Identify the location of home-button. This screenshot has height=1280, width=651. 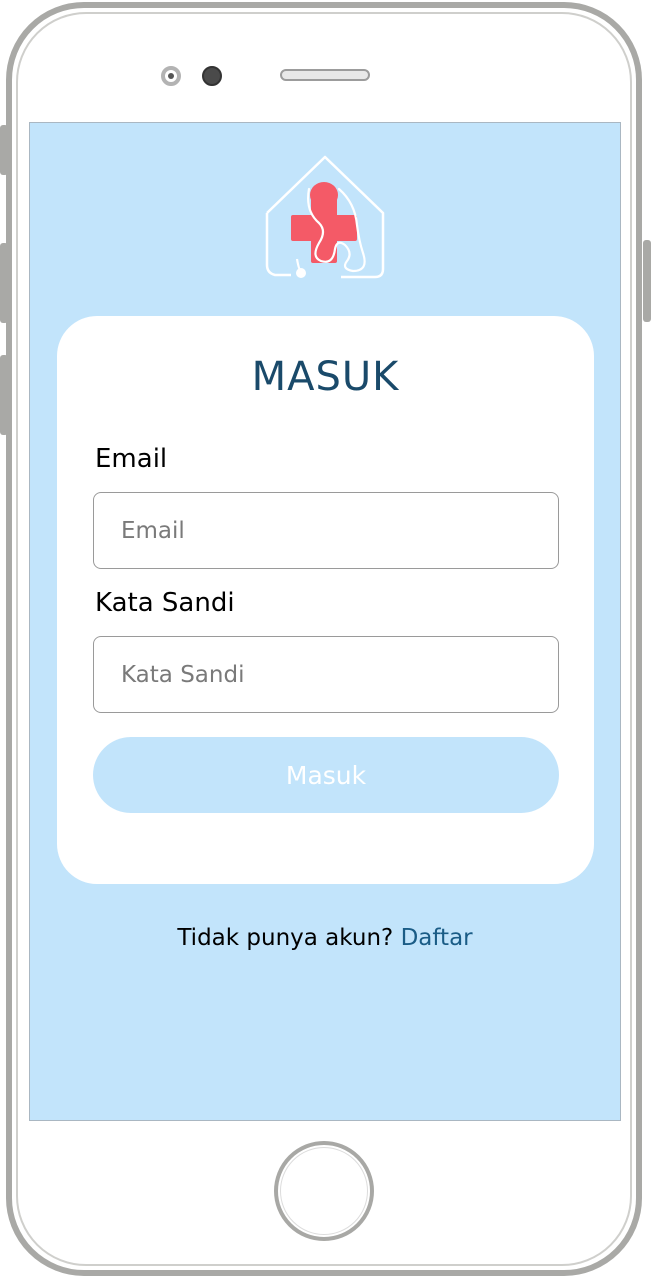
(324, 1191).